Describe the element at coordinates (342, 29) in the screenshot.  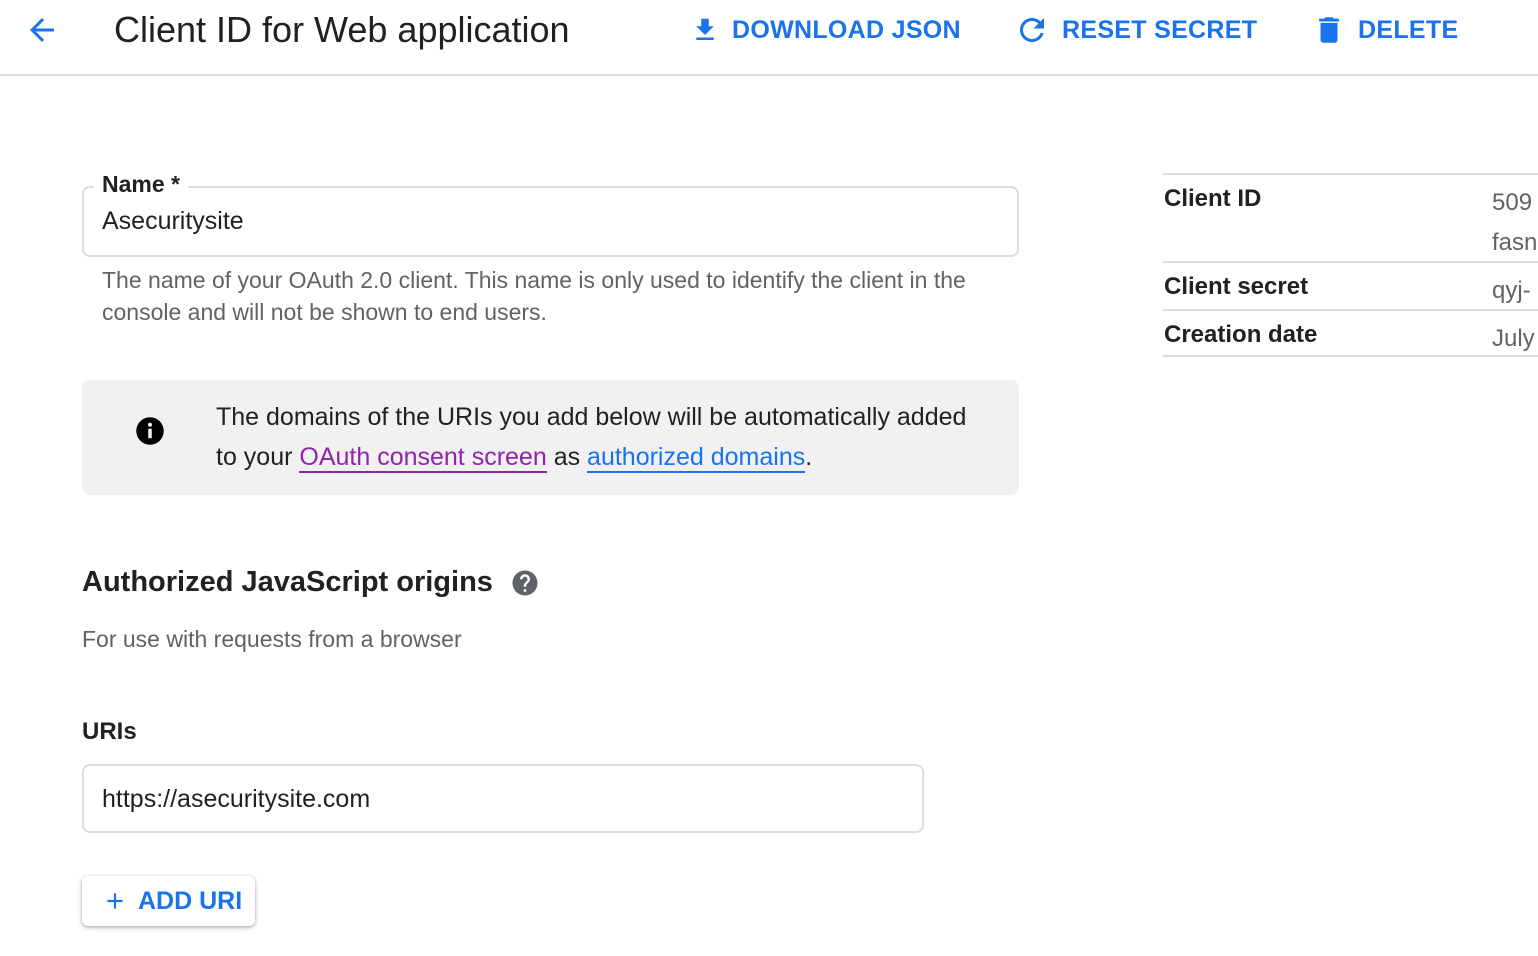
I see `page-title: Client ID for Web application` at that location.